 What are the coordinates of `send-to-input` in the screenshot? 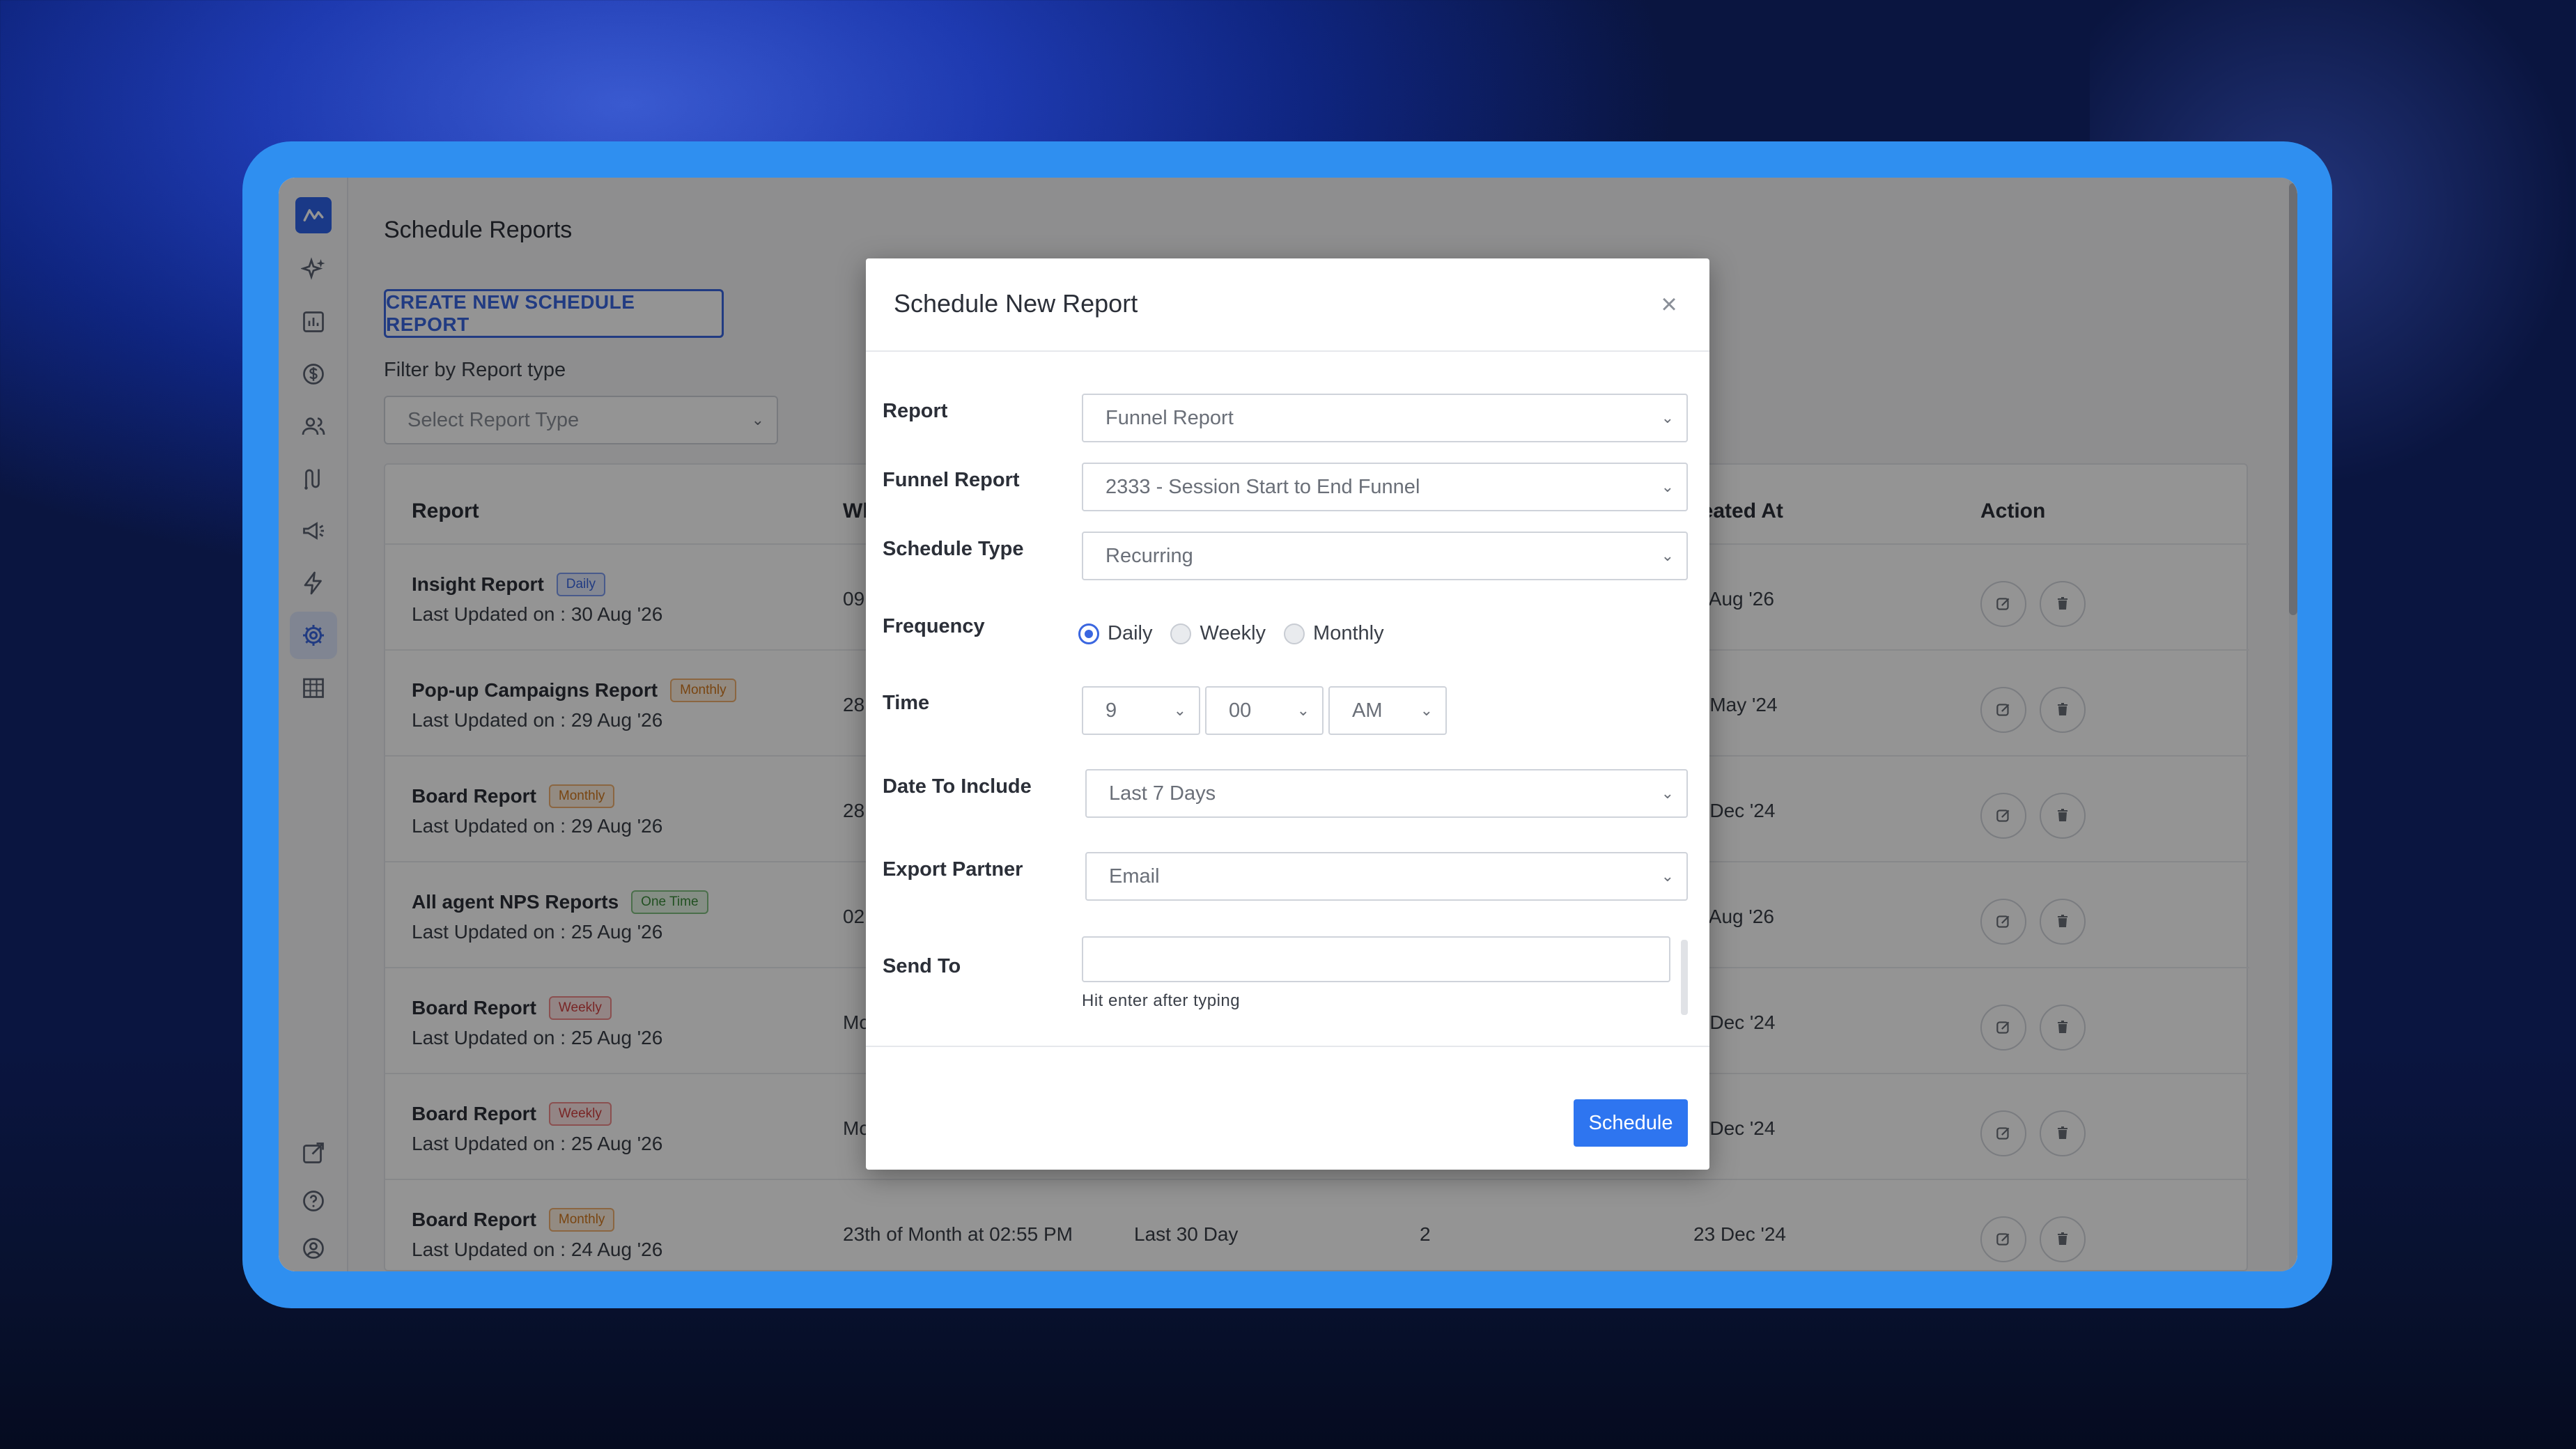 It's located at (1376, 959).